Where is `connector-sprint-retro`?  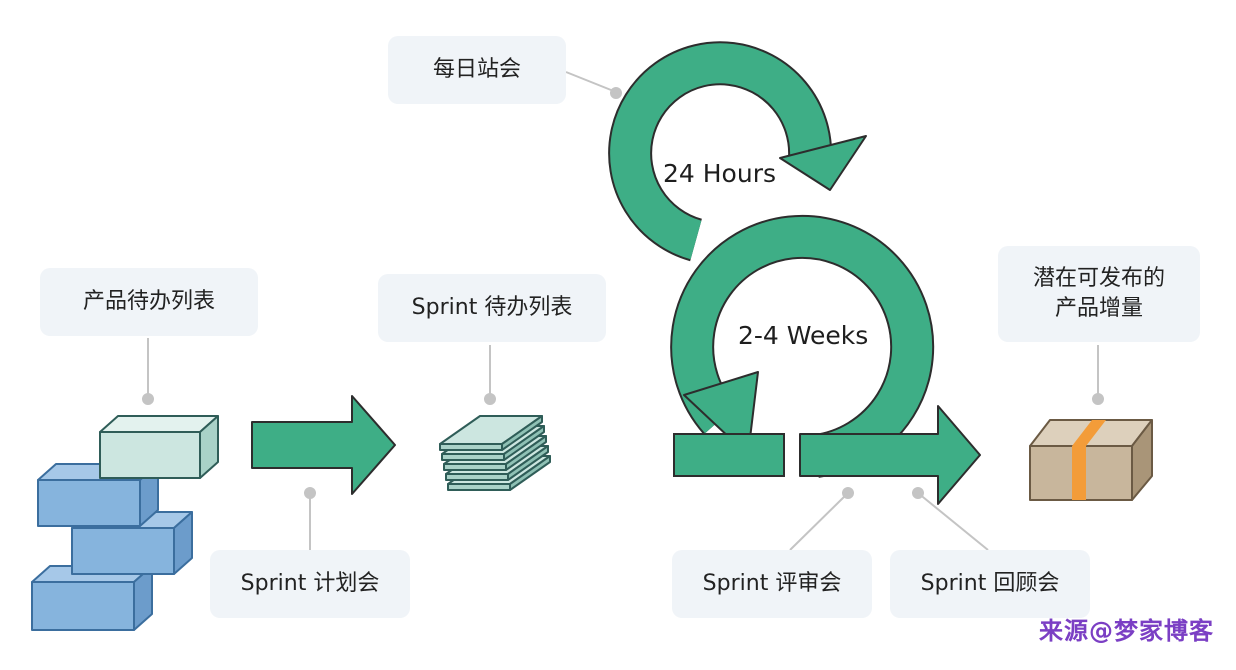
connector-sprint-retro is located at coordinates (953, 521).